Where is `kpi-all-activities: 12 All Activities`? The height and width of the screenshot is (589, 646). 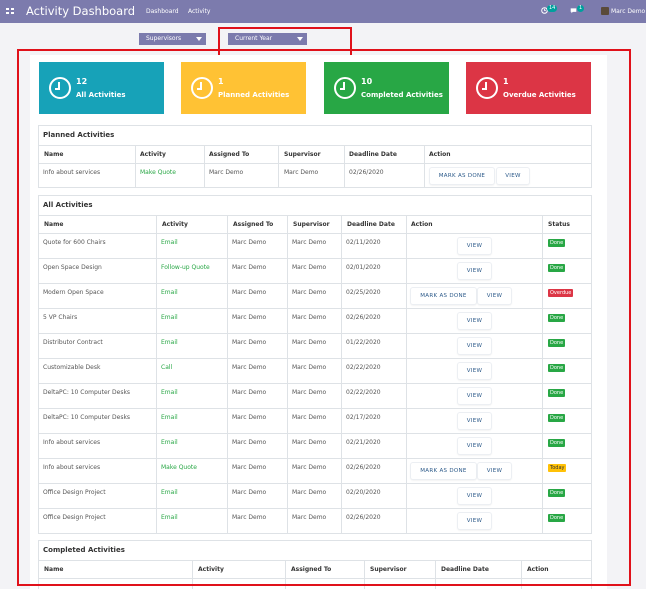 kpi-all-activities: 12 All Activities is located at coordinates (101, 88).